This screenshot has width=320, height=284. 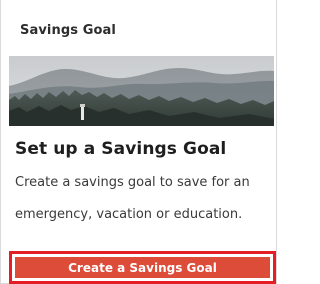 What do you see at coordinates (68, 30) in the screenshot?
I see `card-header-title: Savings Goal` at bounding box center [68, 30].